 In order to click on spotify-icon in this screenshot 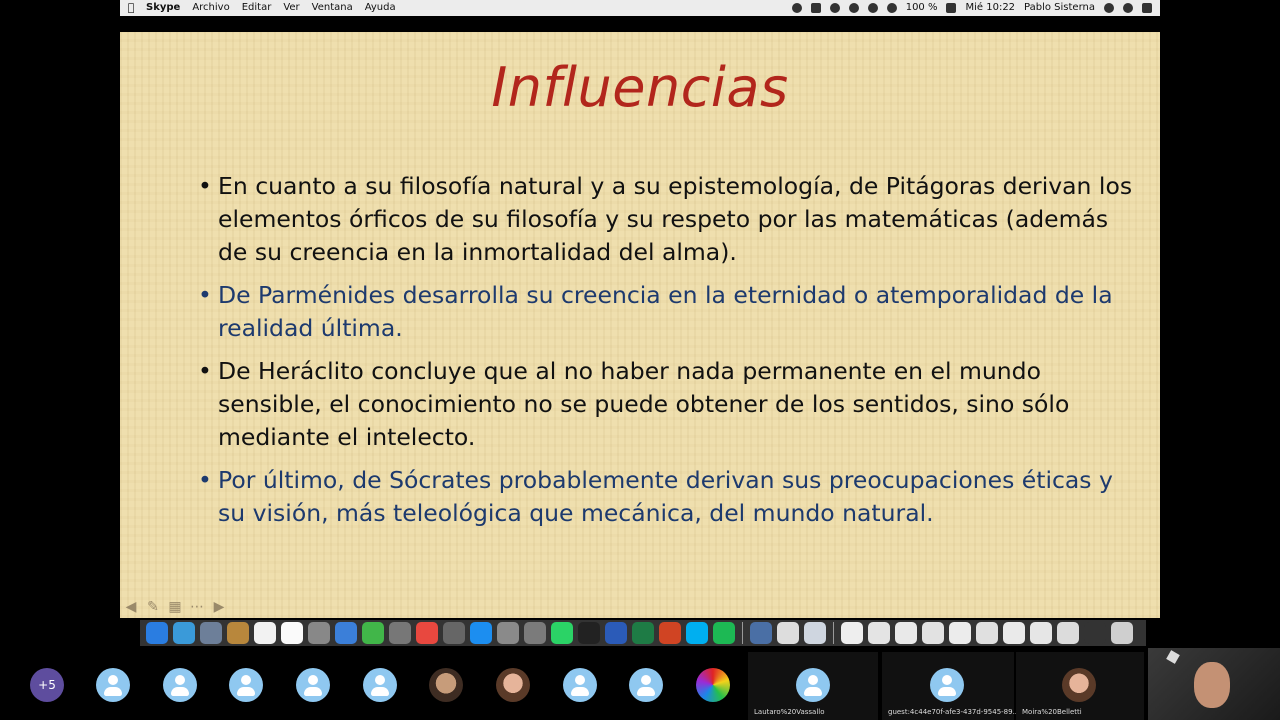, I will do `click(724, 633)`.